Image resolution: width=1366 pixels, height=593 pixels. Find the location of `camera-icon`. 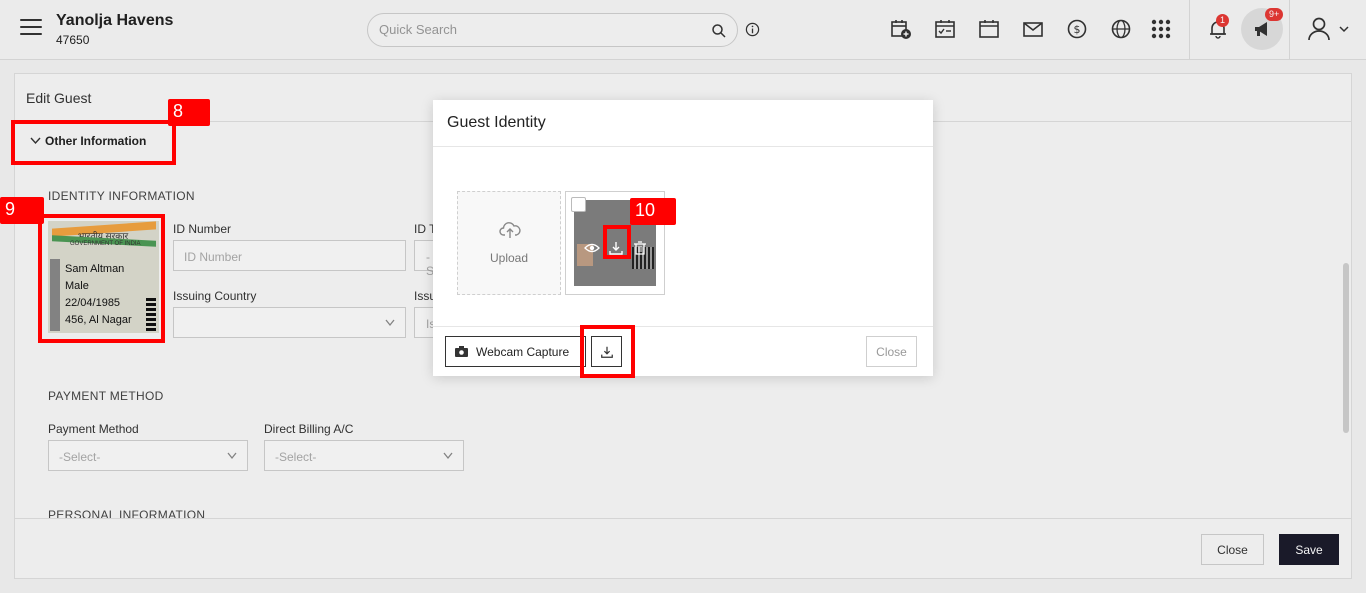

camera-icon is located at coordinates (461, 351).